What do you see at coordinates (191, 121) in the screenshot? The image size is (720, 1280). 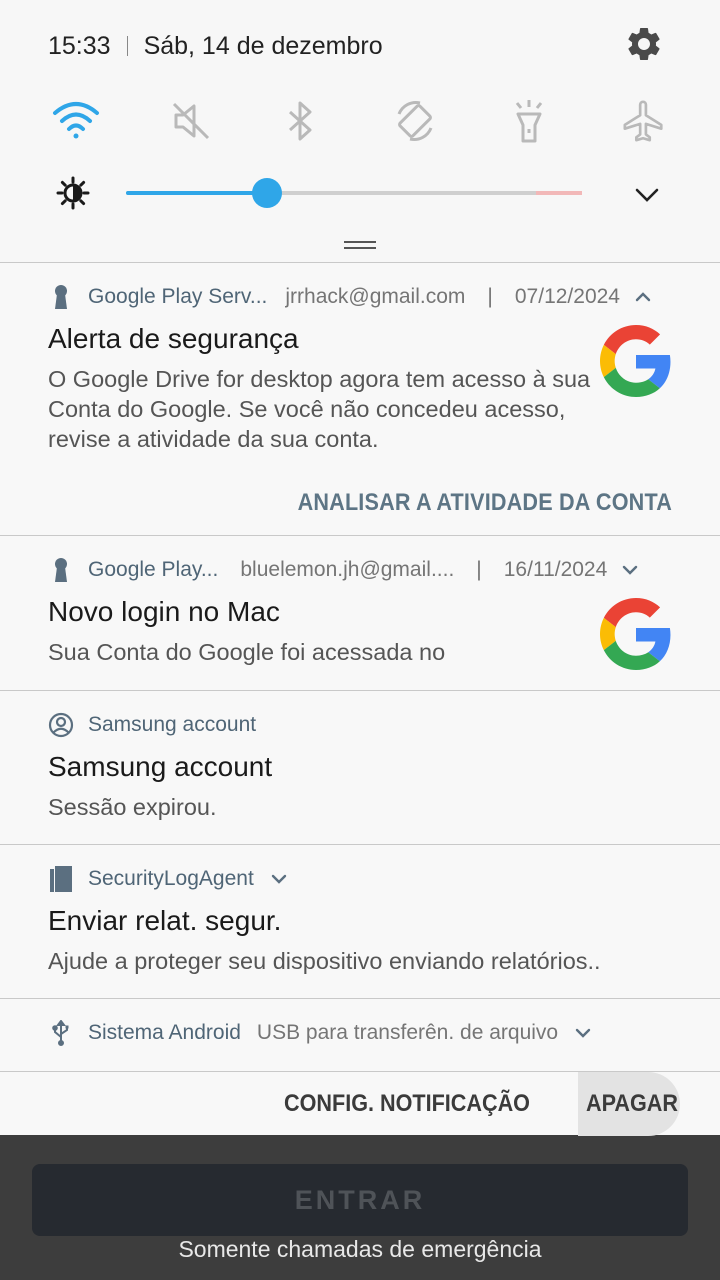 I see `mute-icon` at bounding box center [191, 121].